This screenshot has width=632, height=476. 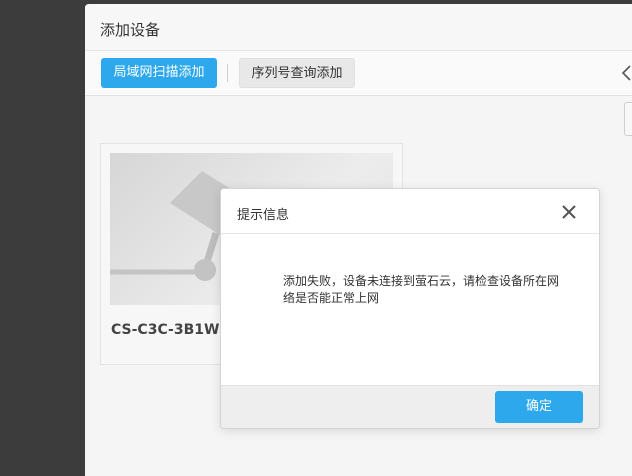 I want to click on device-name: CS-C3C-3B1WI, so click(x=168, y=330).